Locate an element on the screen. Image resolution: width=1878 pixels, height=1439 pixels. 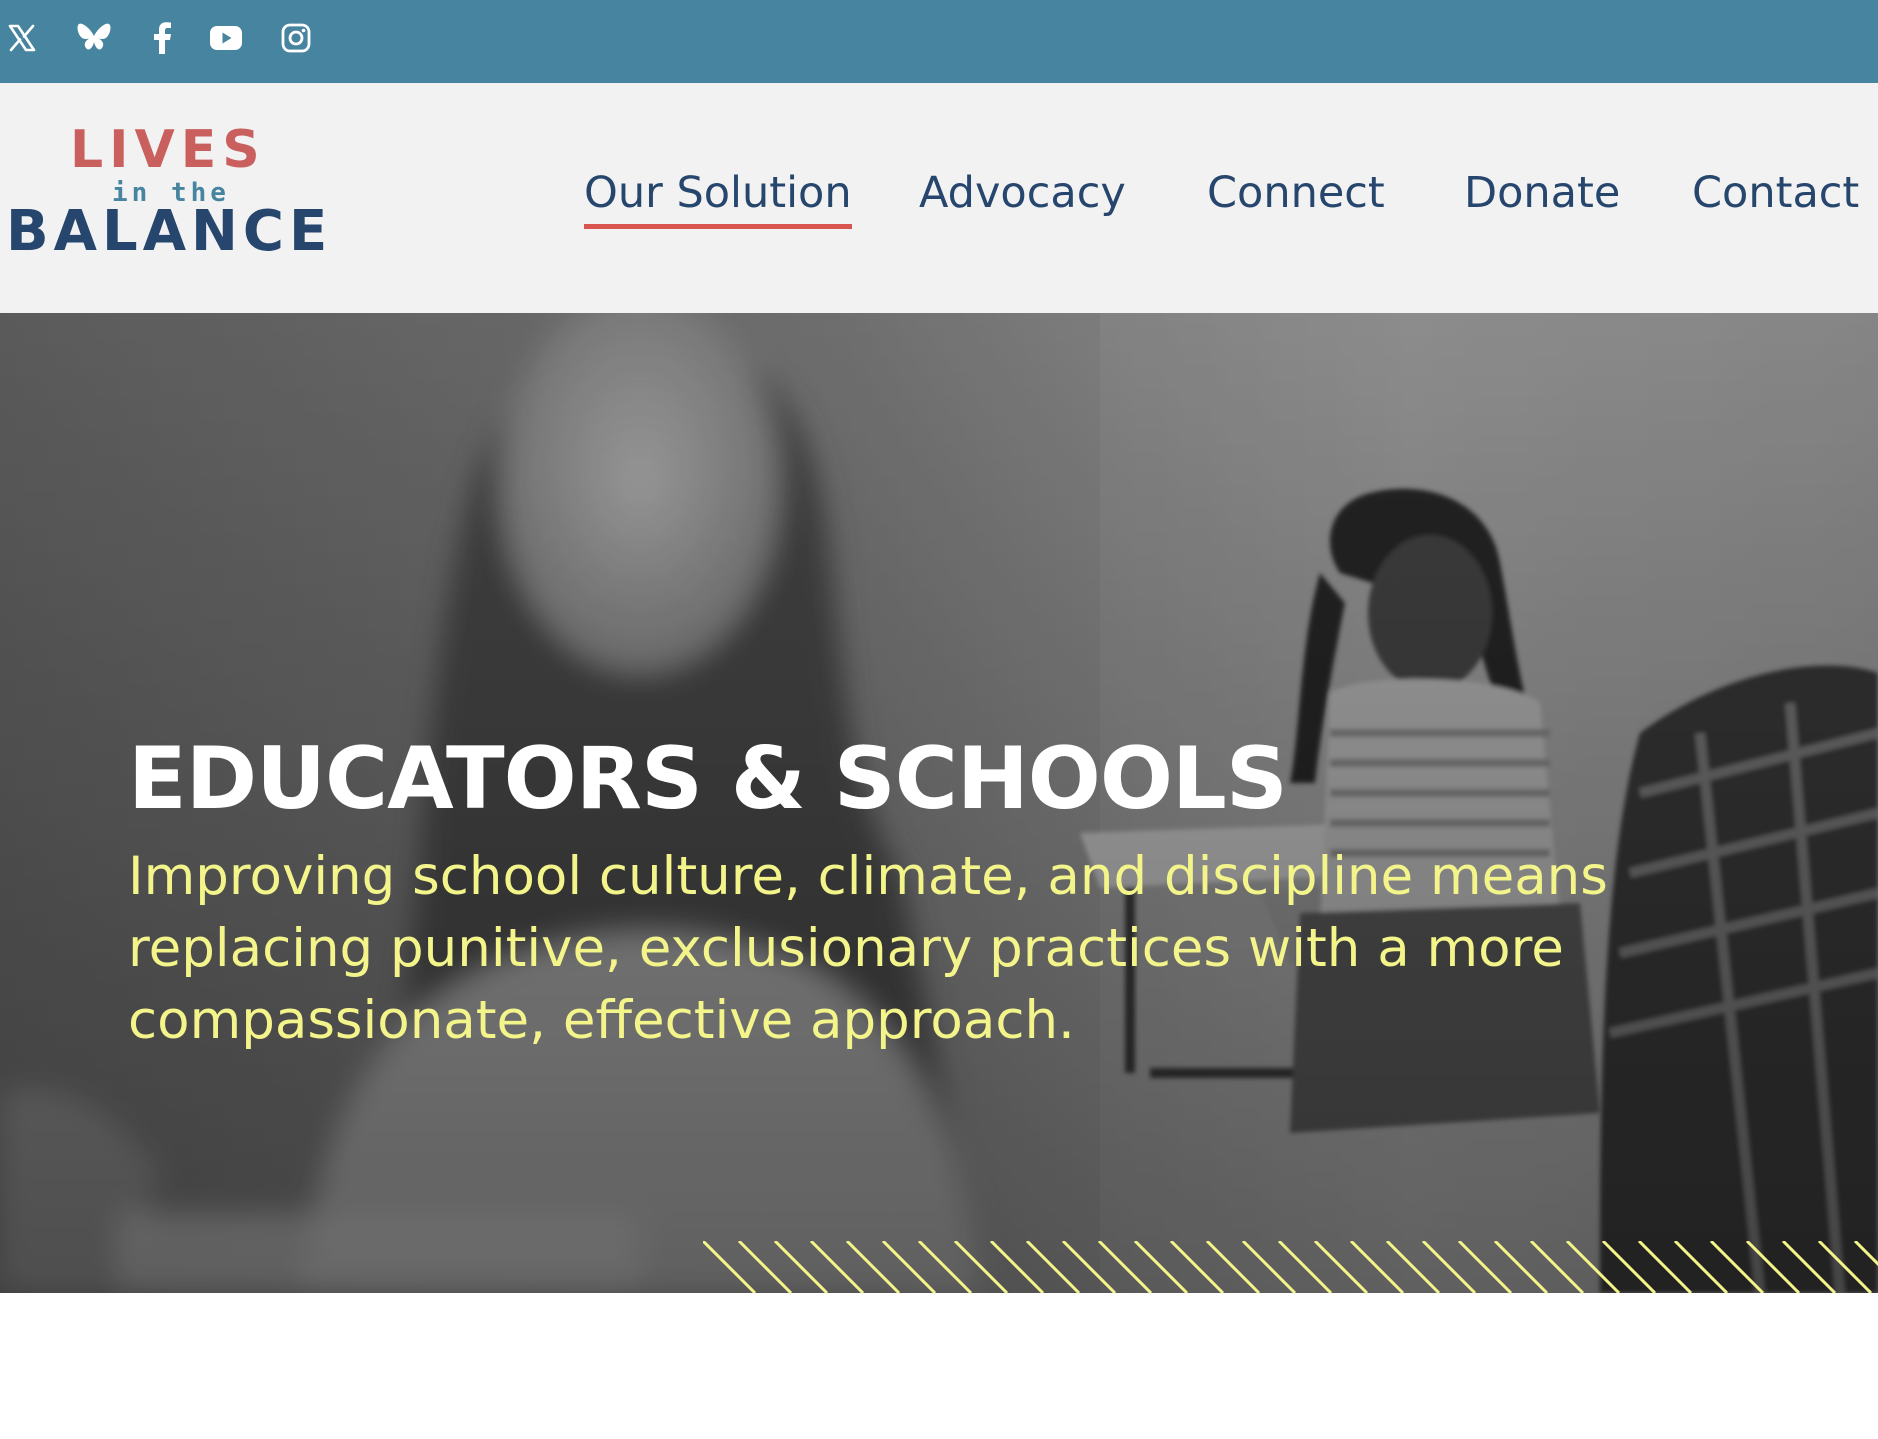
youtube-icon is located at coordinates (226, 38).